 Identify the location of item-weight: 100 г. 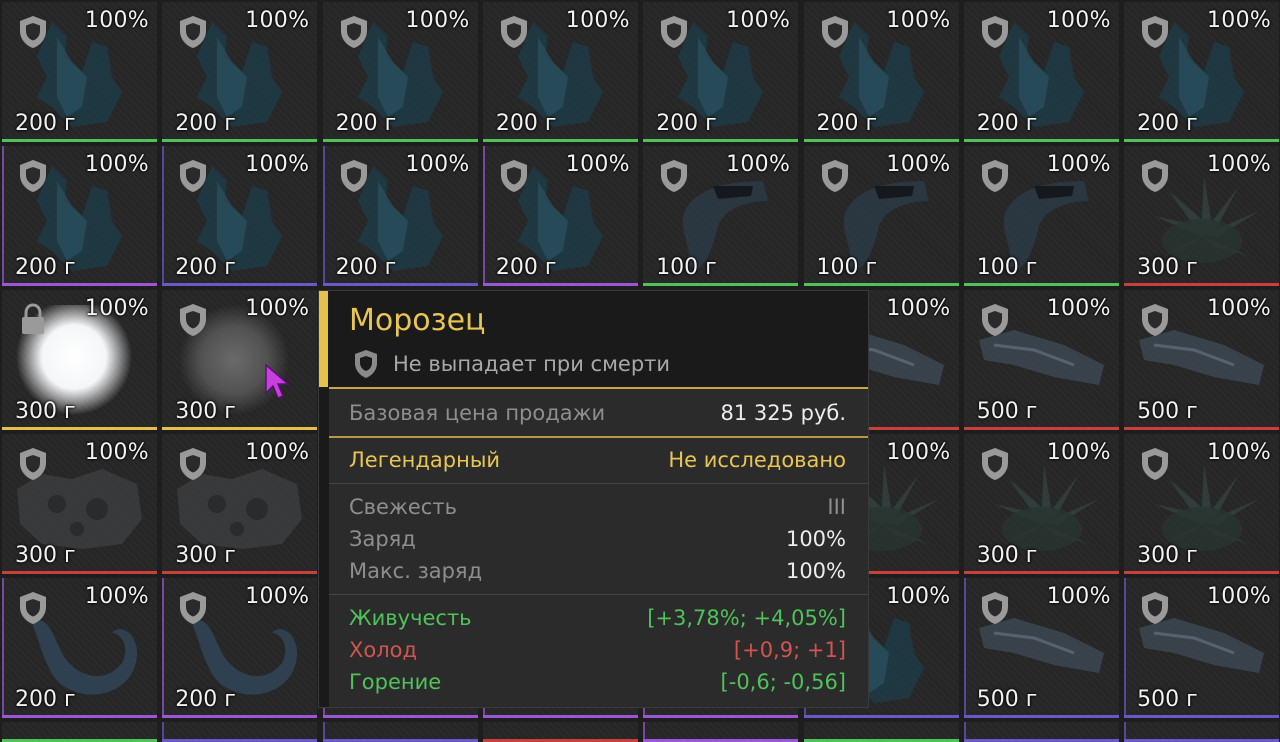
(847, 267).